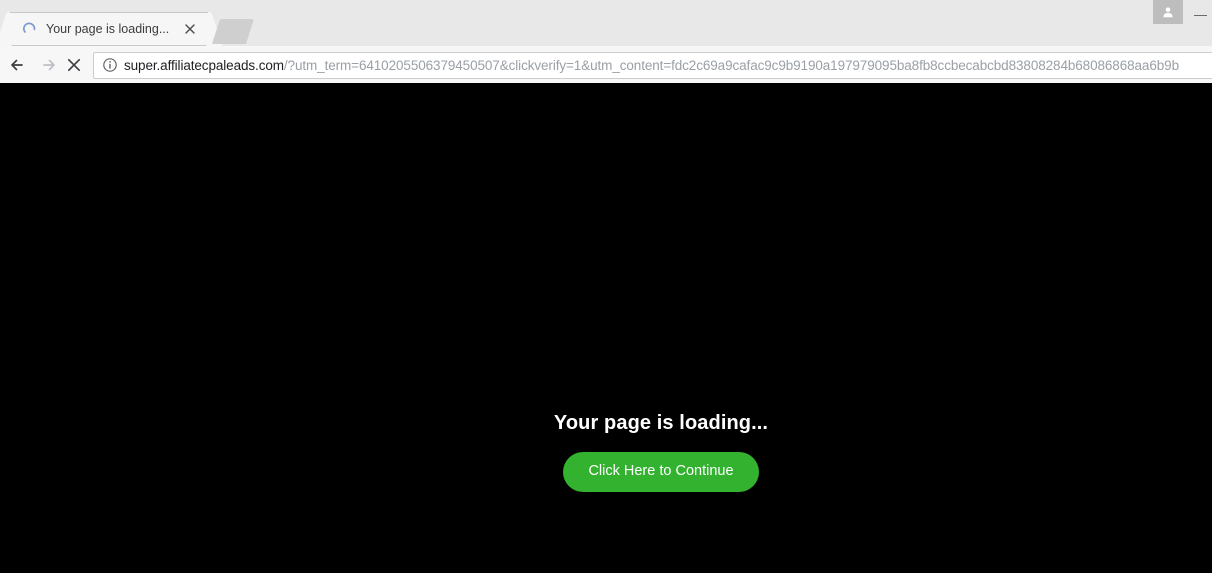  I want to click on url-host: super.affiliatecpaleads.com, so click(204, 65).